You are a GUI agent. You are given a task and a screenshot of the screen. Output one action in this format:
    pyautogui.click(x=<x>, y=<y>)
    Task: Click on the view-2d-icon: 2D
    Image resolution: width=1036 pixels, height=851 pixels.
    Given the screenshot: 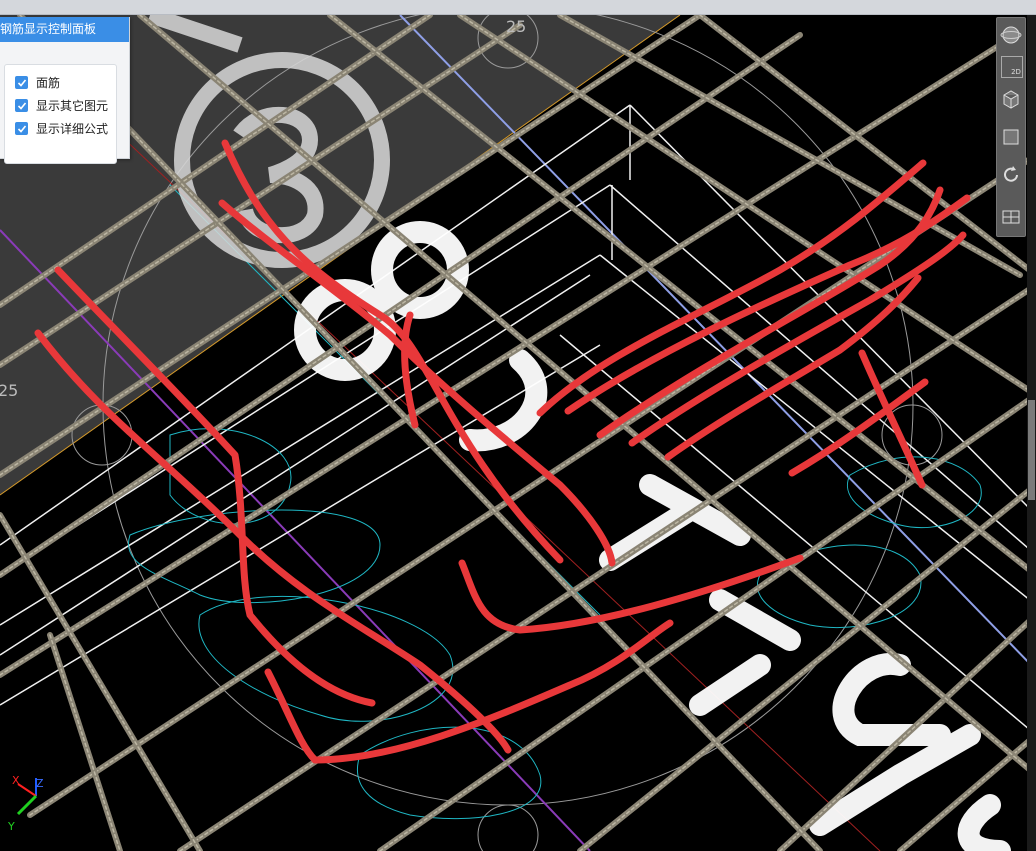 What is the action you would take?
    pyautogui.click(x=1012, y=67)
    